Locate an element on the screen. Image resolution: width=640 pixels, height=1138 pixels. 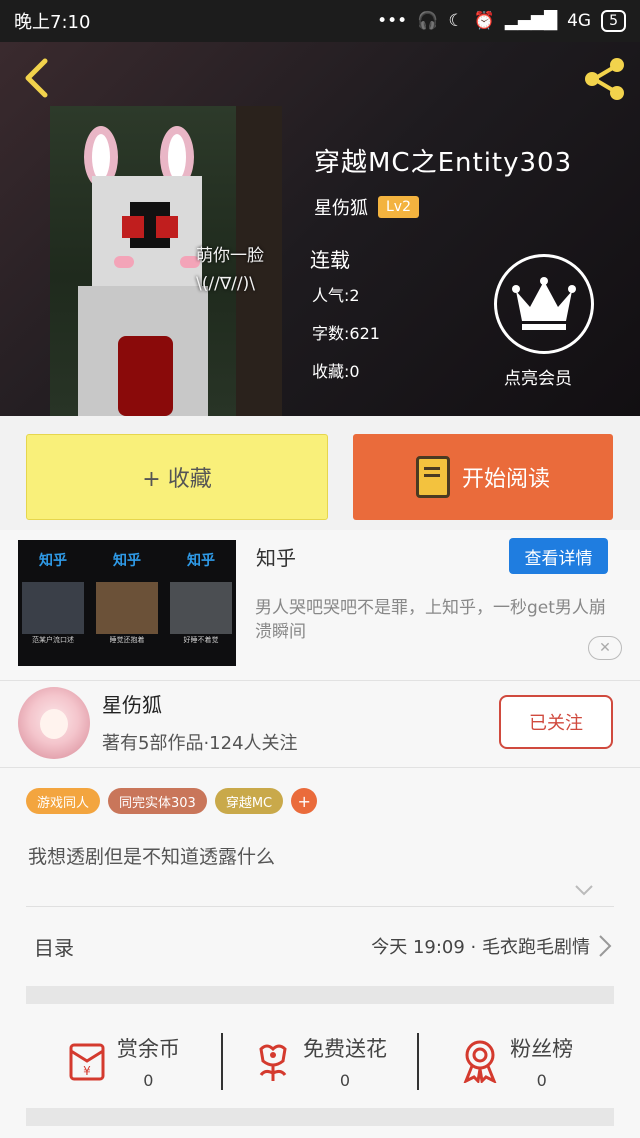
author-name: 星伤狐 is located at coordinates (341, 207).